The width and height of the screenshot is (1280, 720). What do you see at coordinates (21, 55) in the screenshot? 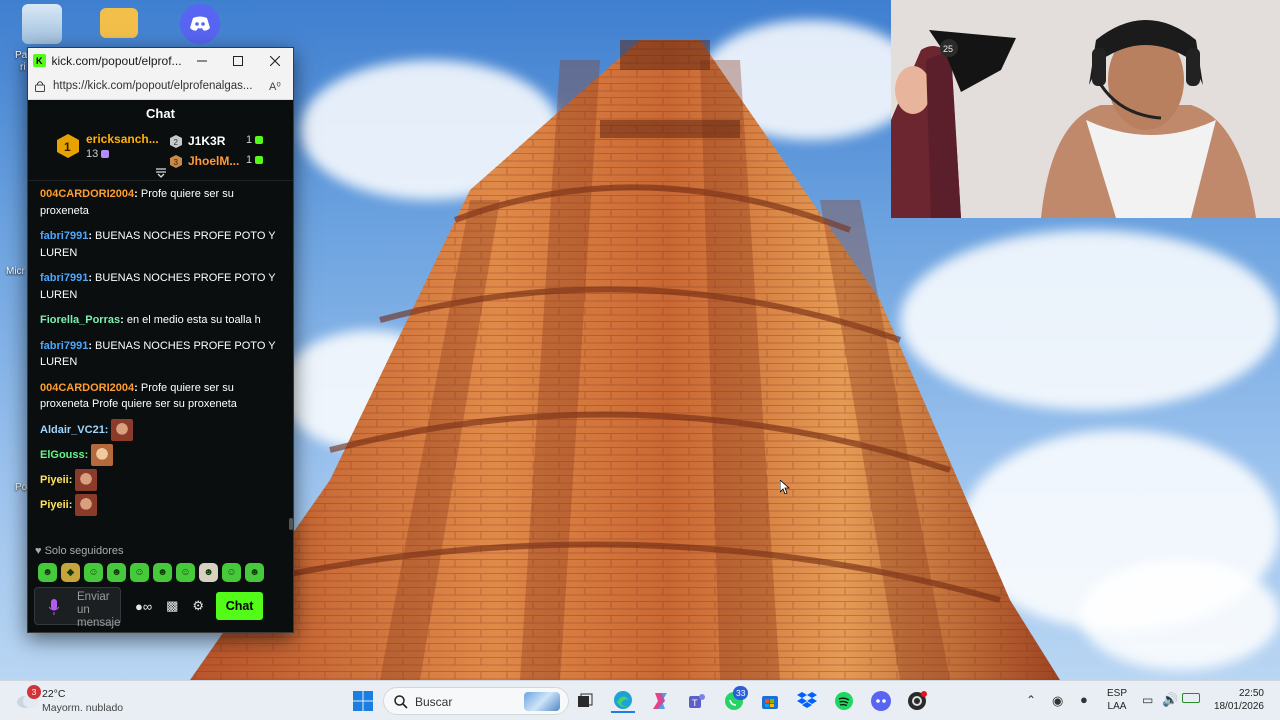
I see `desktop-label-1: Pa` at bounding box center [21, 55].